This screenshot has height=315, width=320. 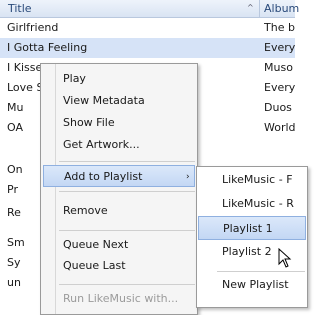 What do you see at coordinates (119, 79) in the screenshot?
I see `menu-item-play: Play` at bounding box center [119, 79].